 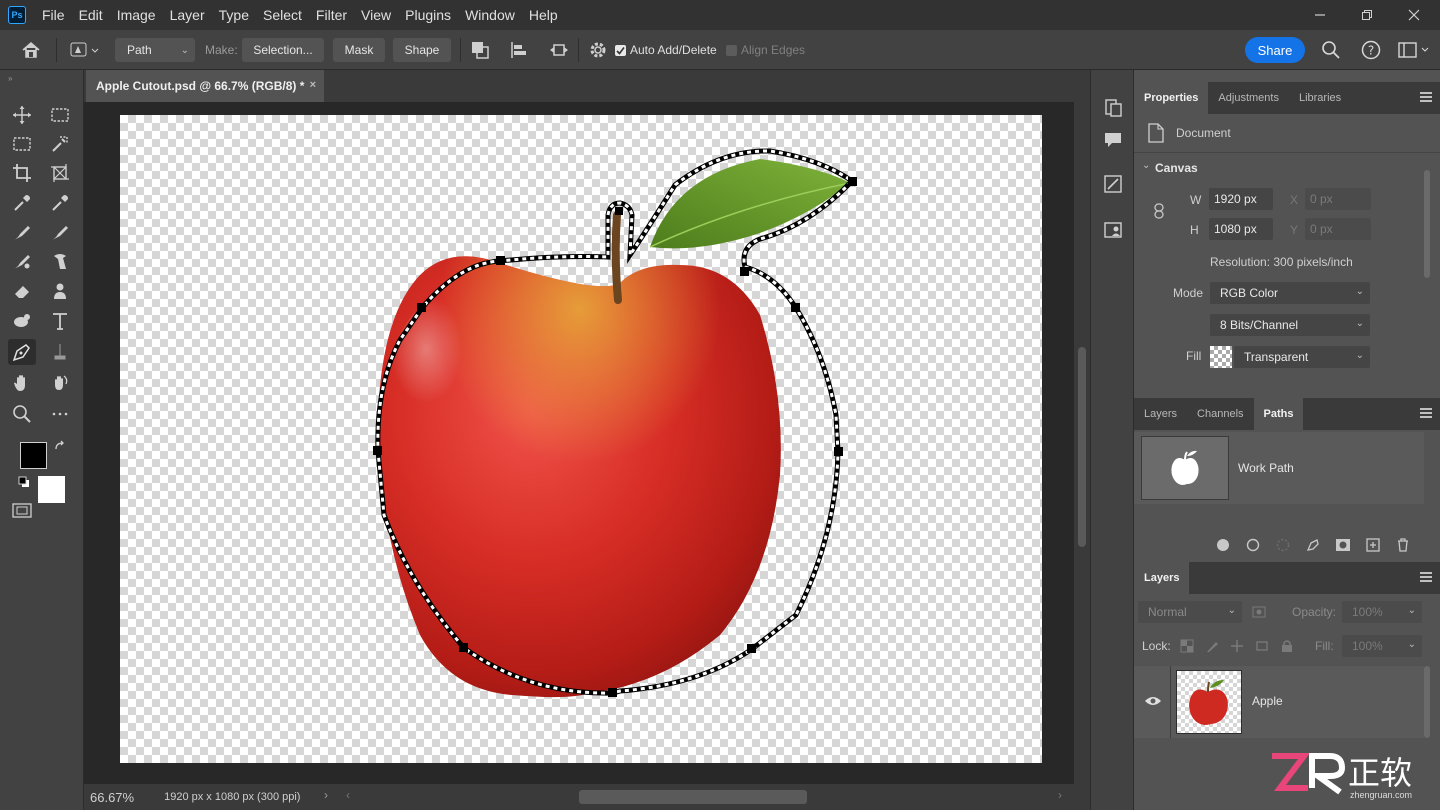 What do you see at coordinates (428, 15) in the screenshot?
I see `menu-plugins: Plugins` at bounding box center [428, 15].